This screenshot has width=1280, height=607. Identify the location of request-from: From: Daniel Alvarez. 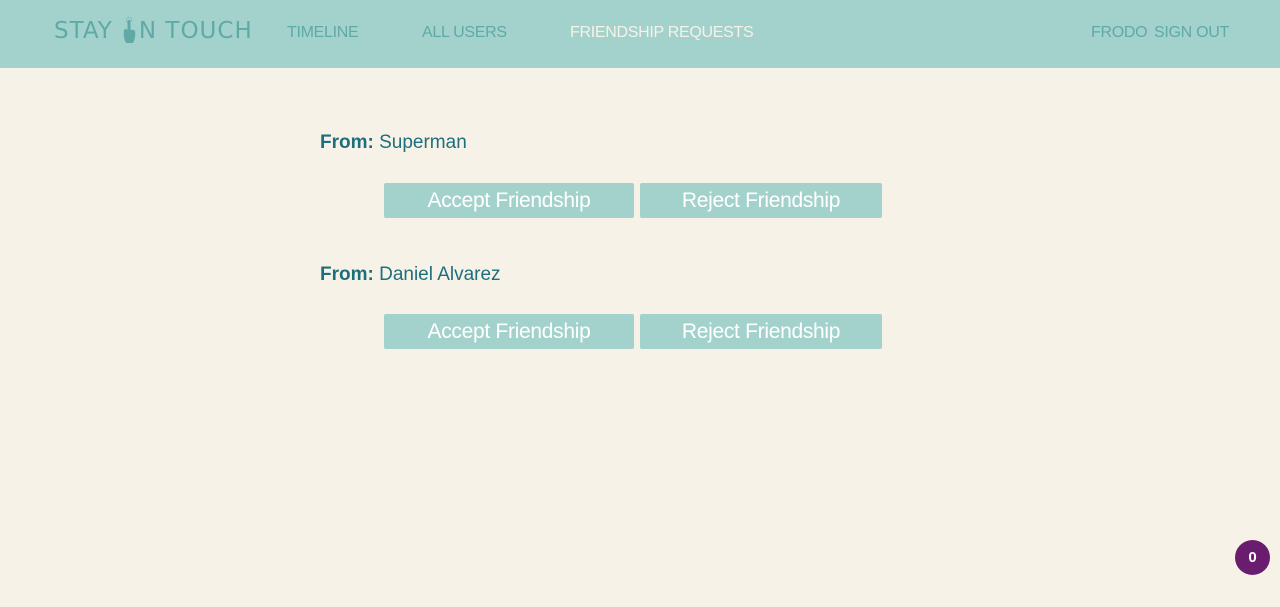
(410, 275).